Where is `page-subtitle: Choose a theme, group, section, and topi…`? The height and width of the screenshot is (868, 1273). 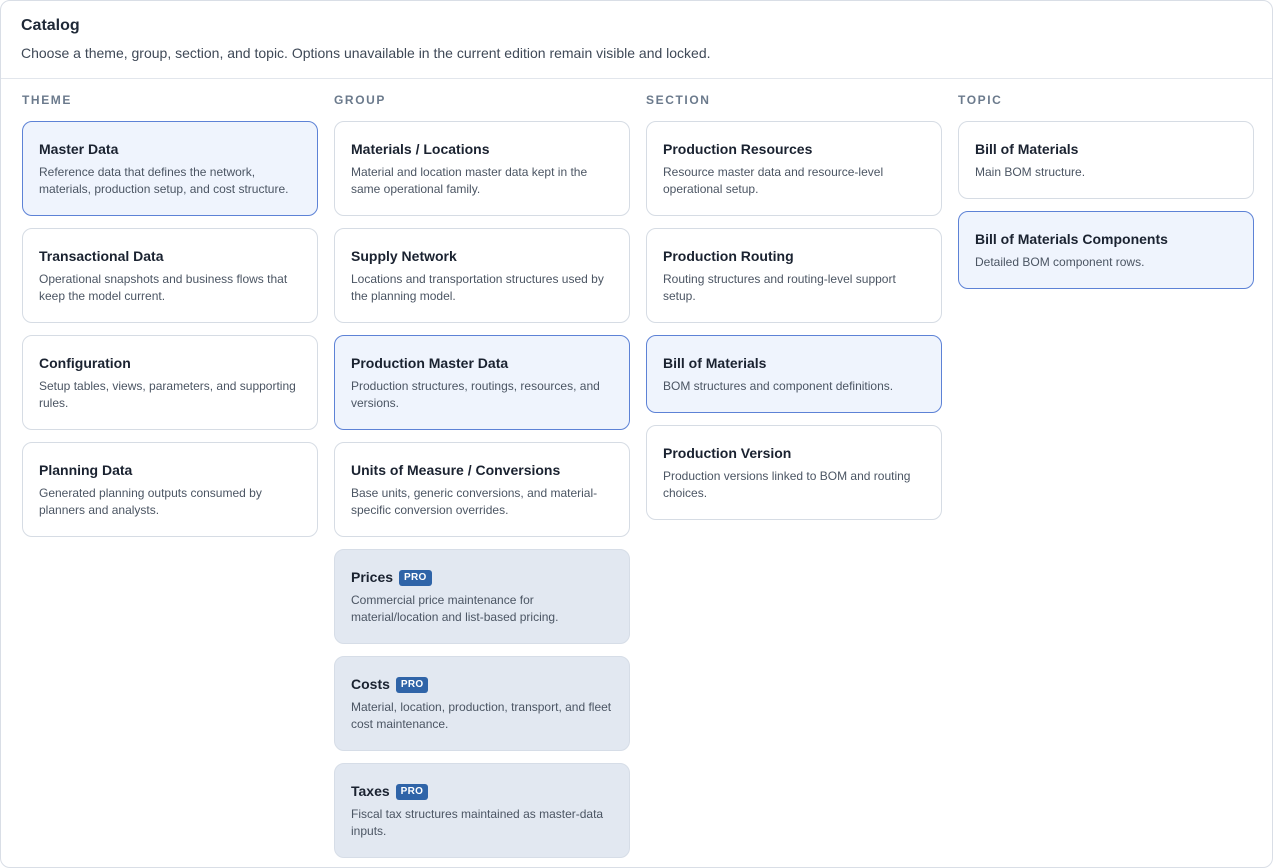 page-subtitle: Choose a theme, group, section, and topi… is located at coordinates (366, 53).